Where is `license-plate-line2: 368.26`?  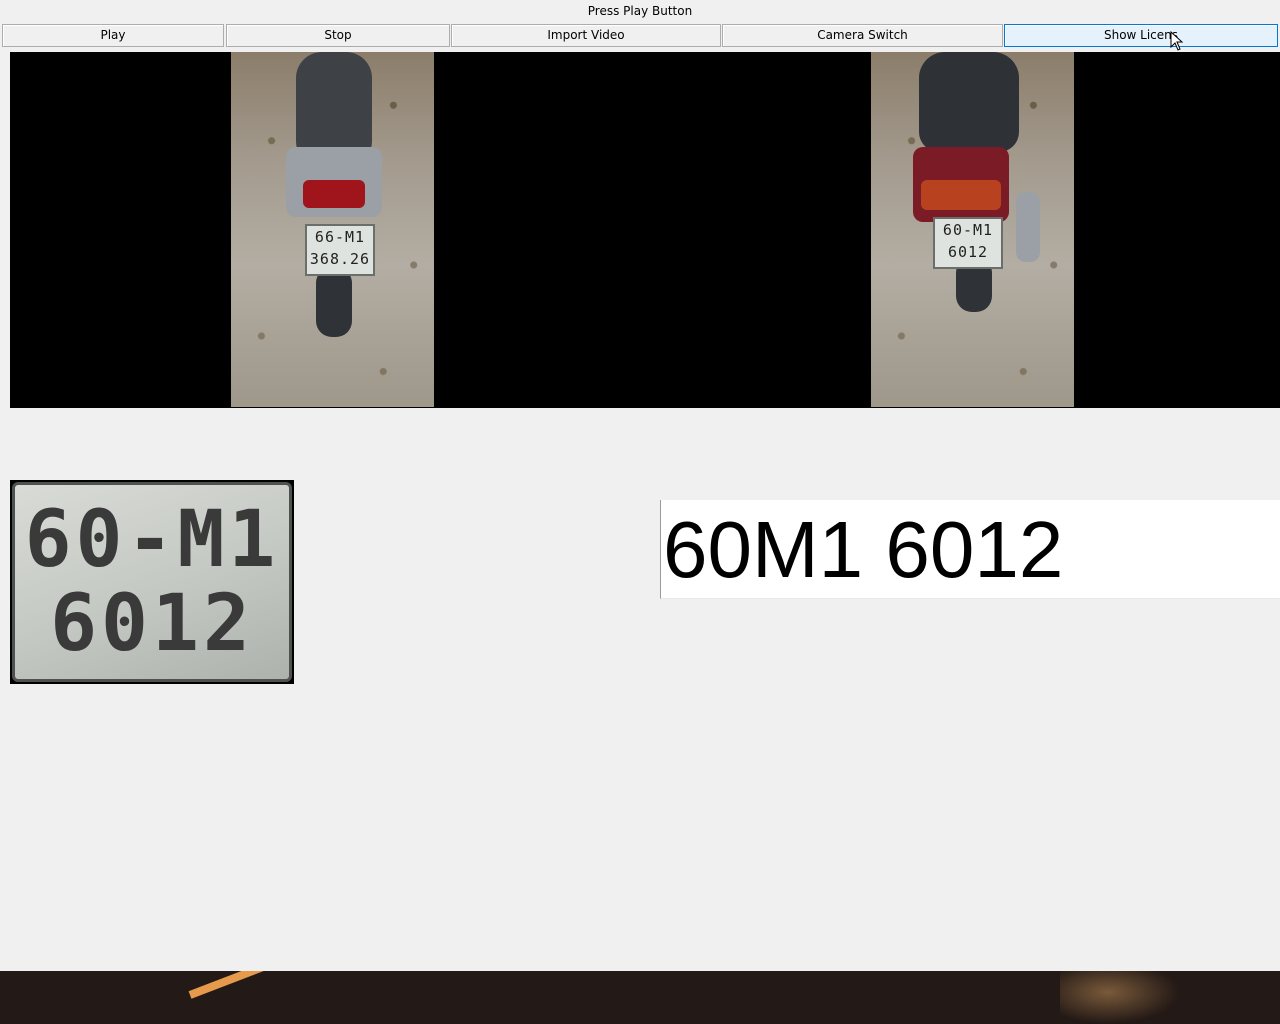
license-plate-line2: 368.26 is located at coordinates (340, 259).